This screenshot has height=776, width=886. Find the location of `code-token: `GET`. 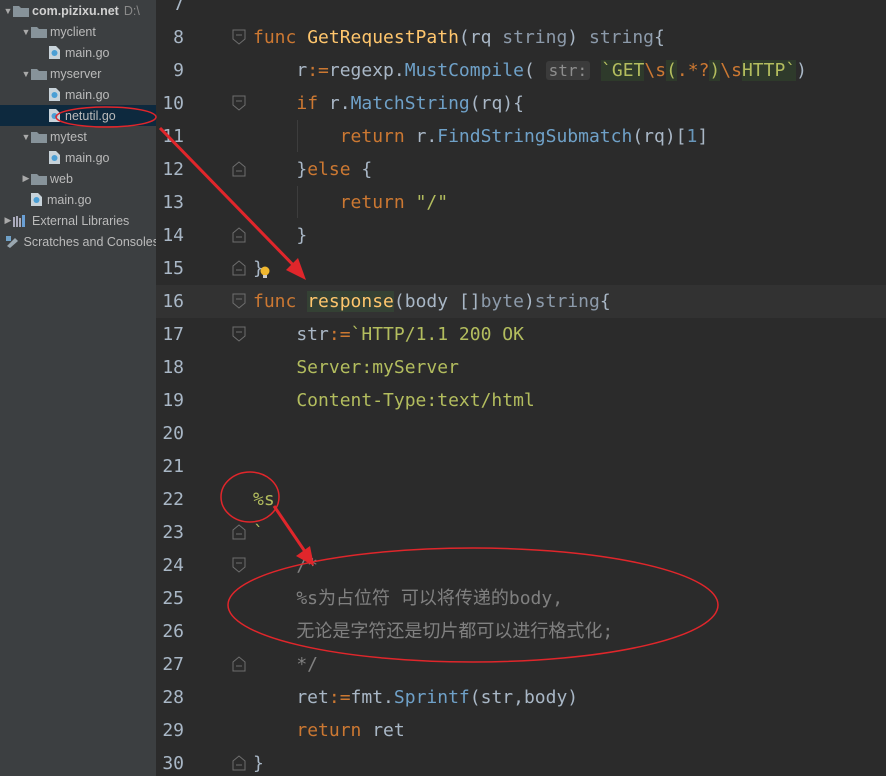

code-token: `GET is located at coordinates (623, 70).